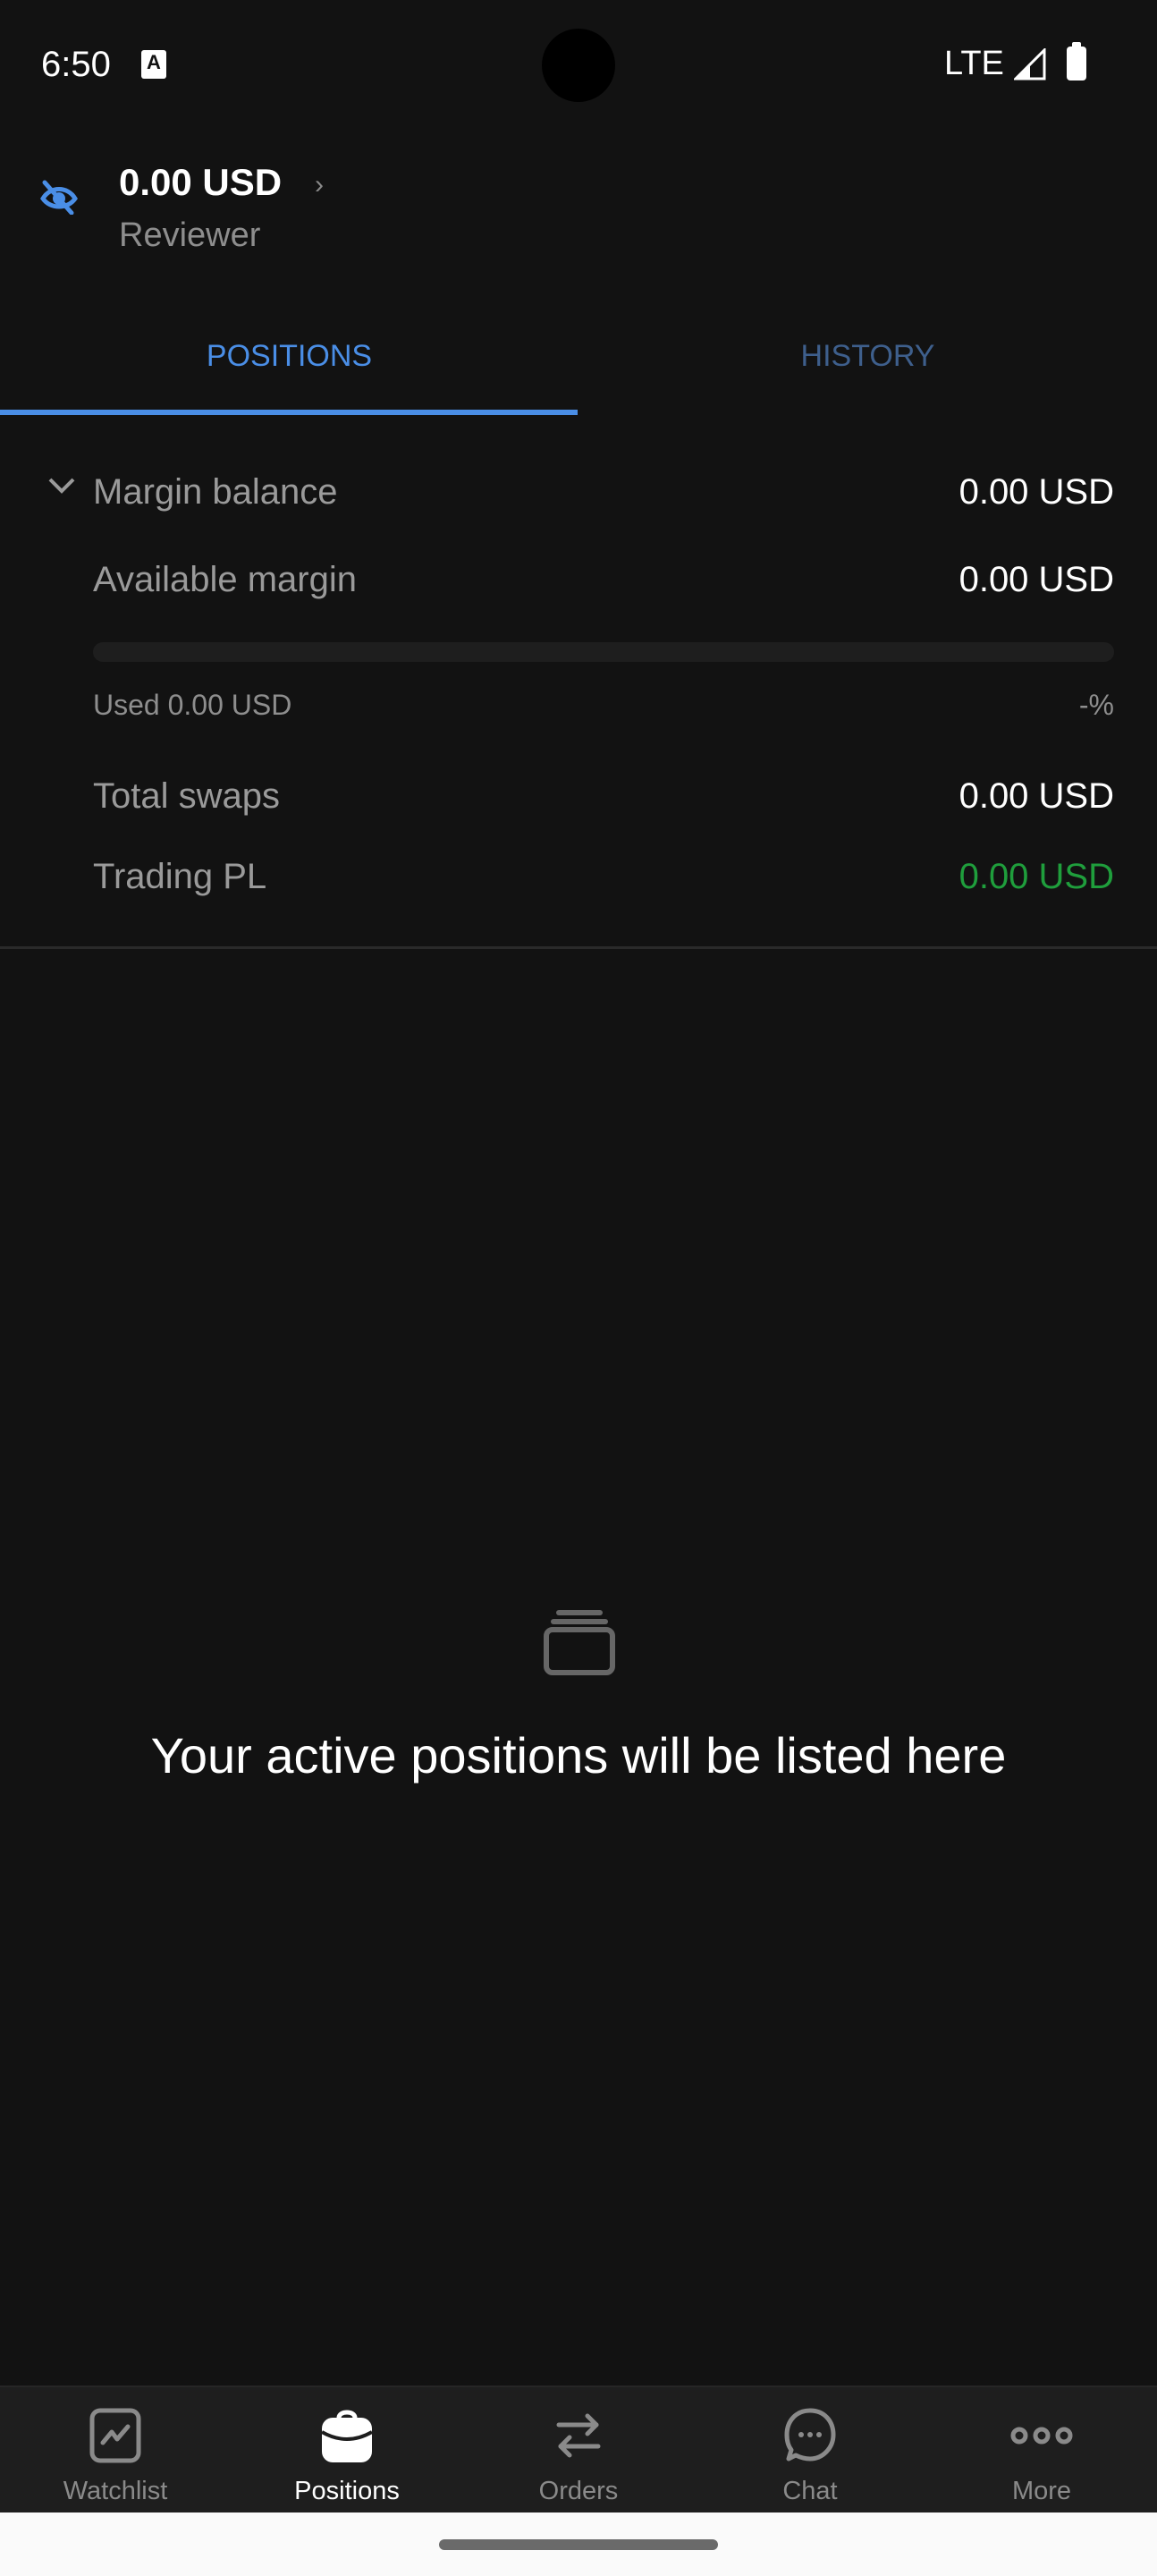 Image resolution: width=1157 pixels, height=2576 pixels. What do you see at coordinates (1041, 2436) in the screenshot?
I see `more-dots-icon` at bounding box center [1041, 2436].